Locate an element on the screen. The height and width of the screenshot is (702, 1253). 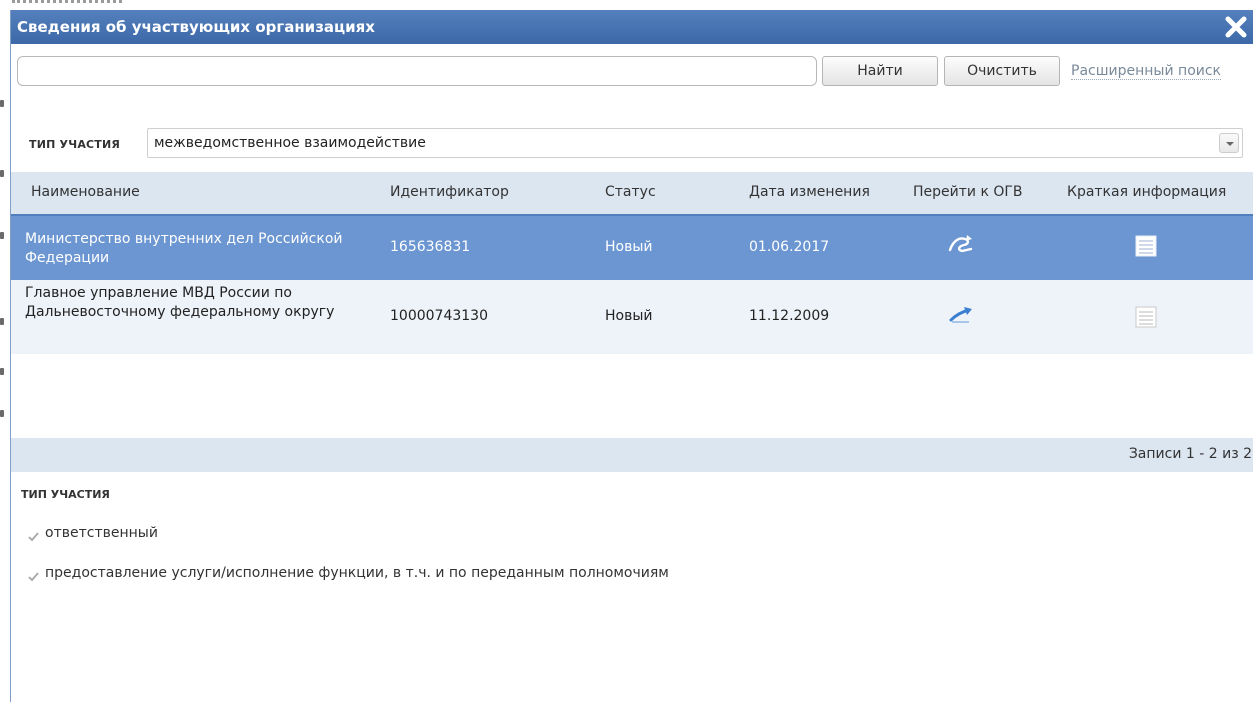
column-header-name: Наименование is located at coordinates (85, 192).